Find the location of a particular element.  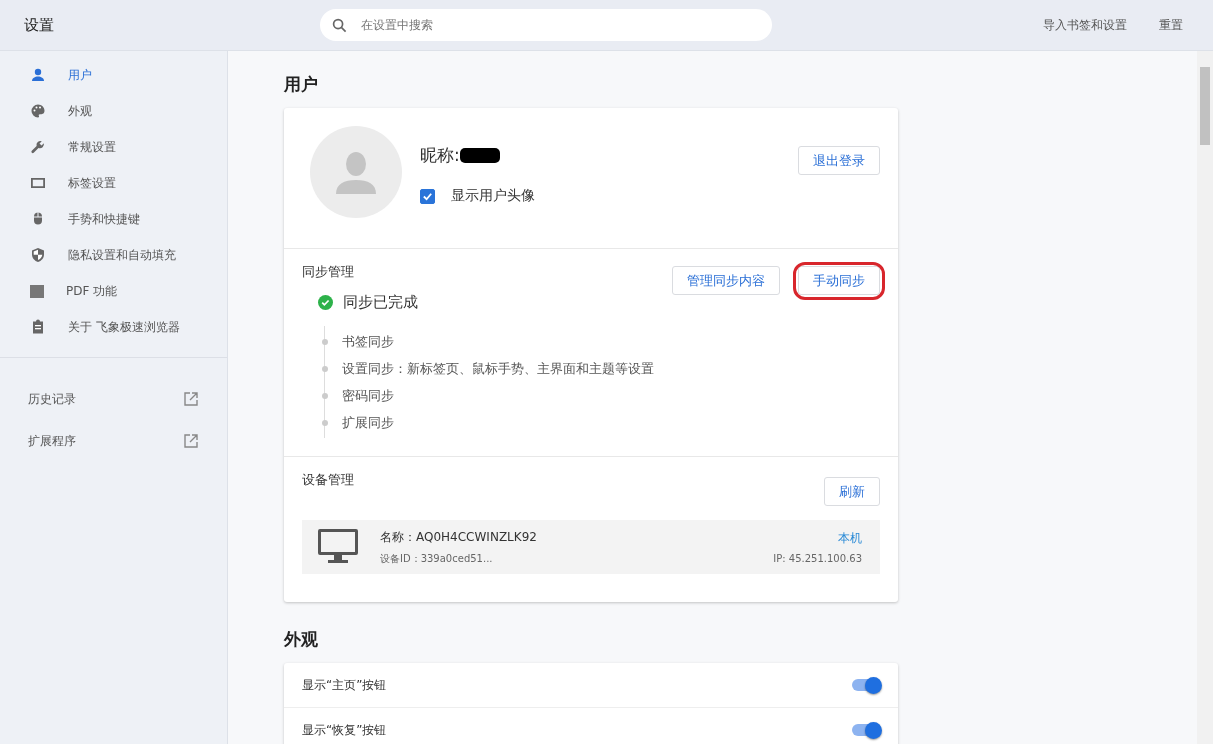

nickname-label: 昵称: is located at coordinates (440, 155).